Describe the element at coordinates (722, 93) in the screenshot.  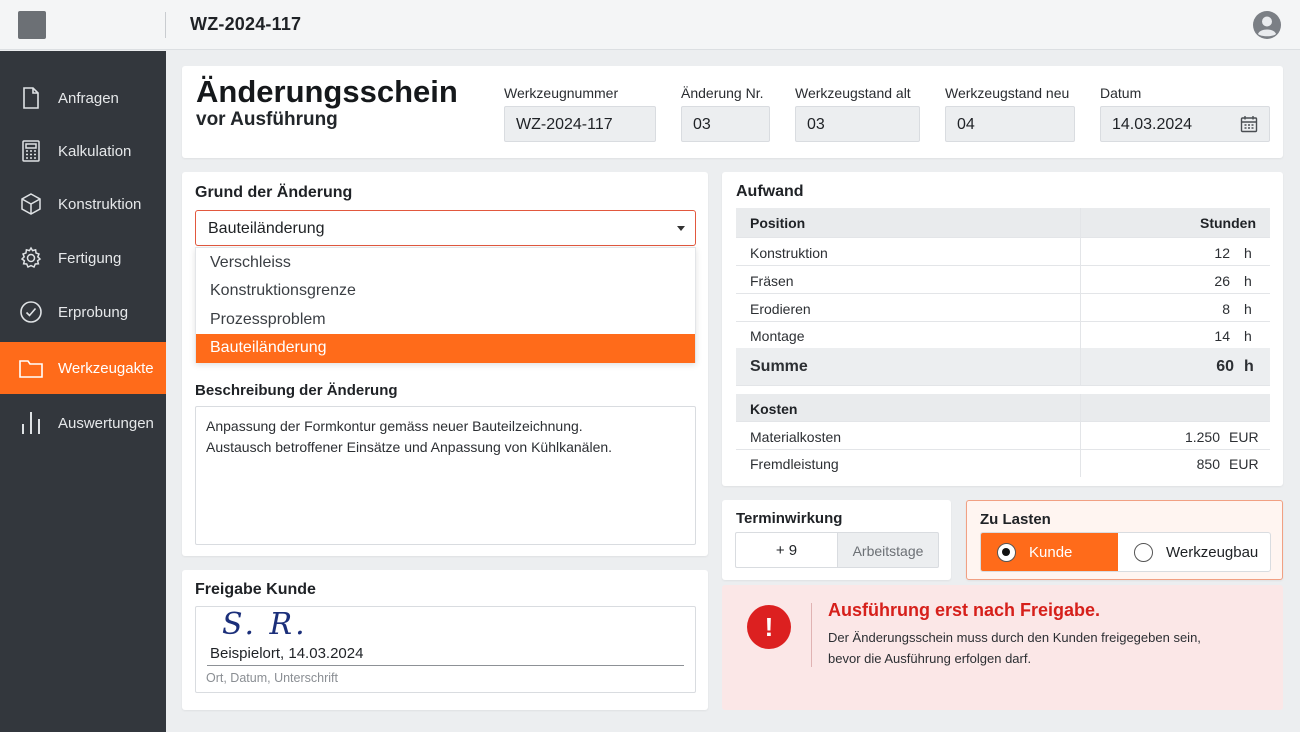
I see `aenderung-nr-label: Änderung Nr.` at that location.